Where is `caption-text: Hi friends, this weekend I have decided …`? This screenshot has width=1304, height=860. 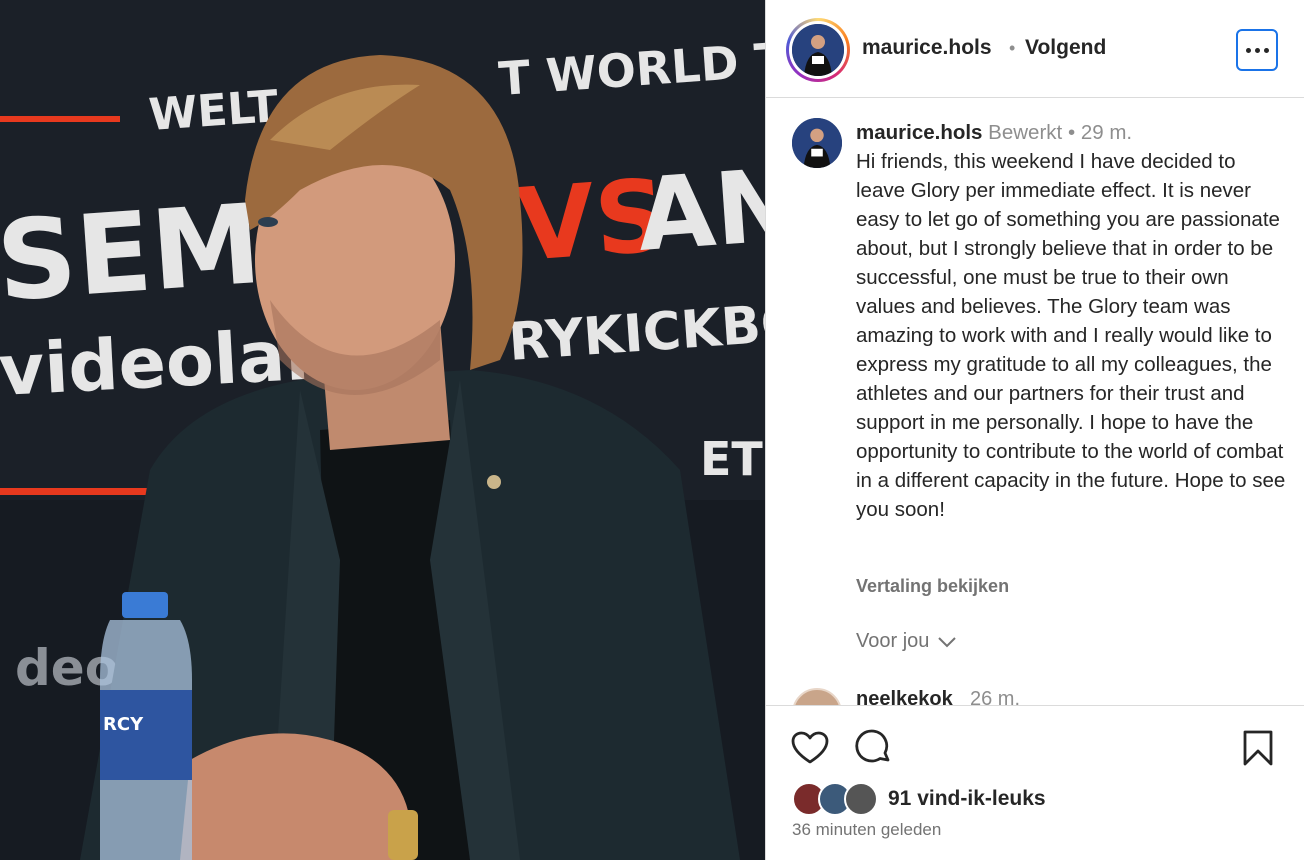
caption-text: Hi friends, this weekend I have decided … is located at coordinates (1071, 335).